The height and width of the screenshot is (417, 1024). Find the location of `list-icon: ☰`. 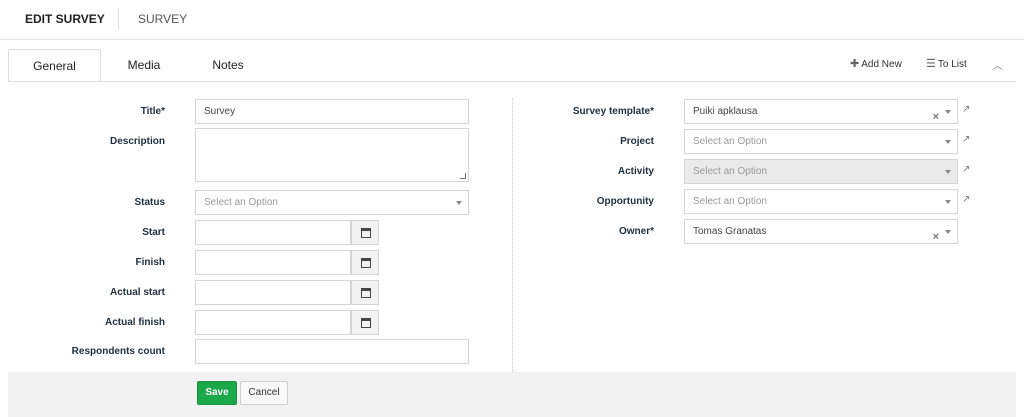

list-icon: ☰ is located at coordinates (931, 64).